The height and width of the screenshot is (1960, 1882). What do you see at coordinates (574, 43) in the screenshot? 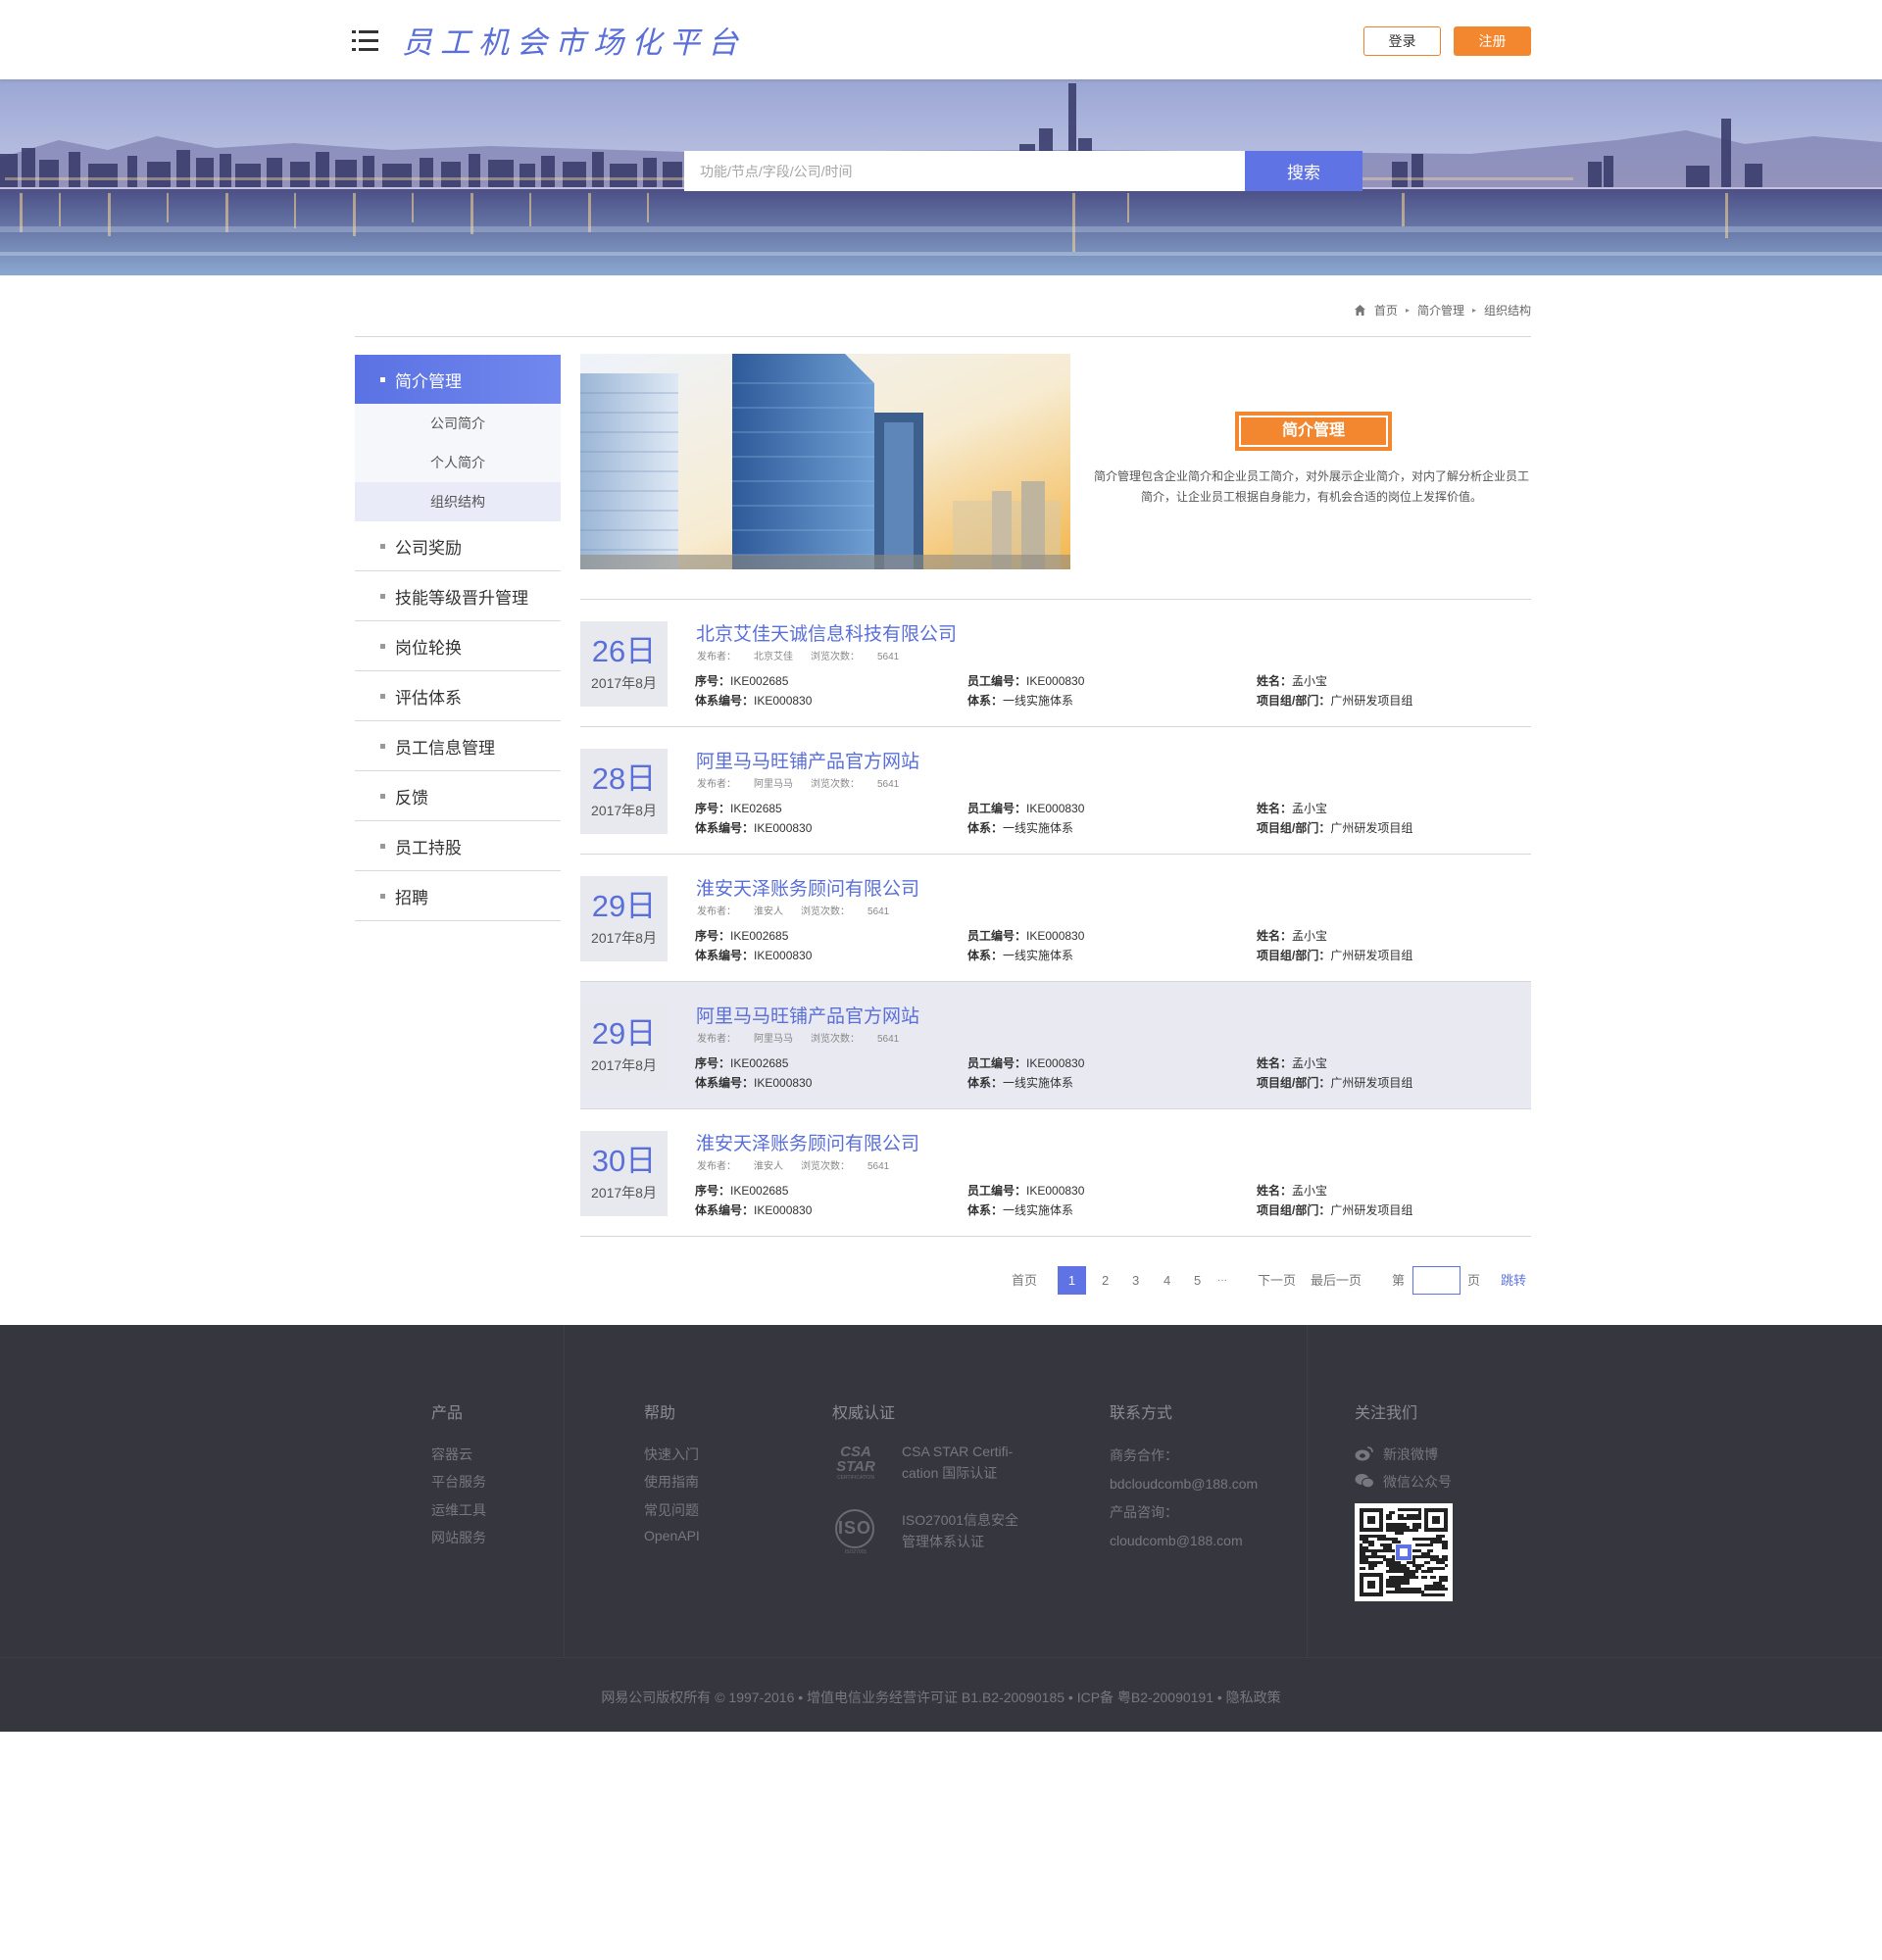
I see `site-title: 员工机会市场化平台` at bounding box center [574, 43].